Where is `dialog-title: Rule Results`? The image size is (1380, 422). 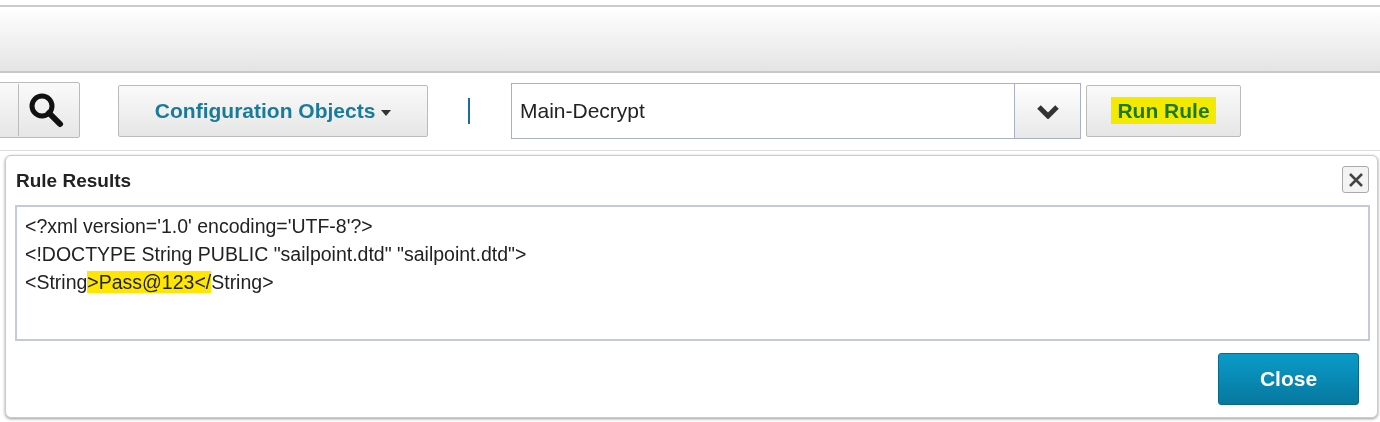 dialog-title: Rule Results is located at coordinates (74, 181).